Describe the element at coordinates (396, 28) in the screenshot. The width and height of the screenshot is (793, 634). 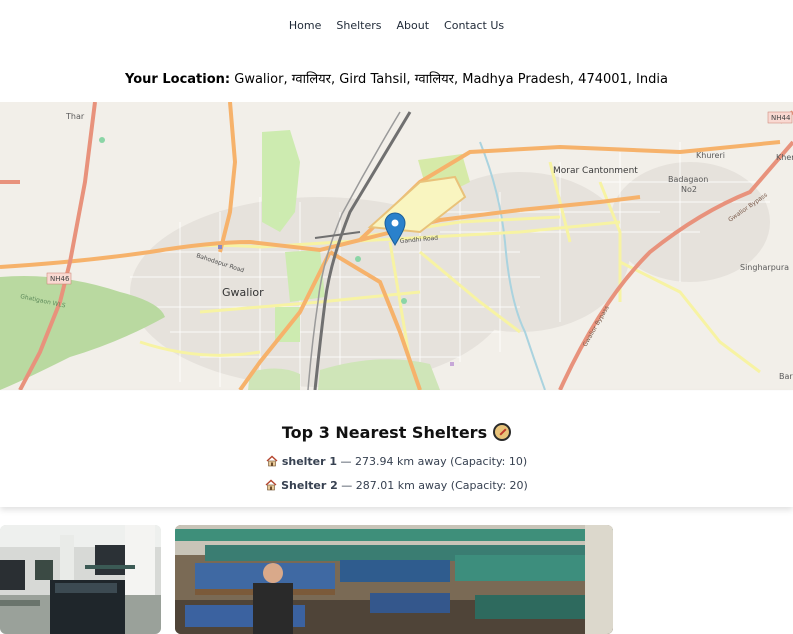
I see `top-nav: Home Shelters About Contact Us` at that location.